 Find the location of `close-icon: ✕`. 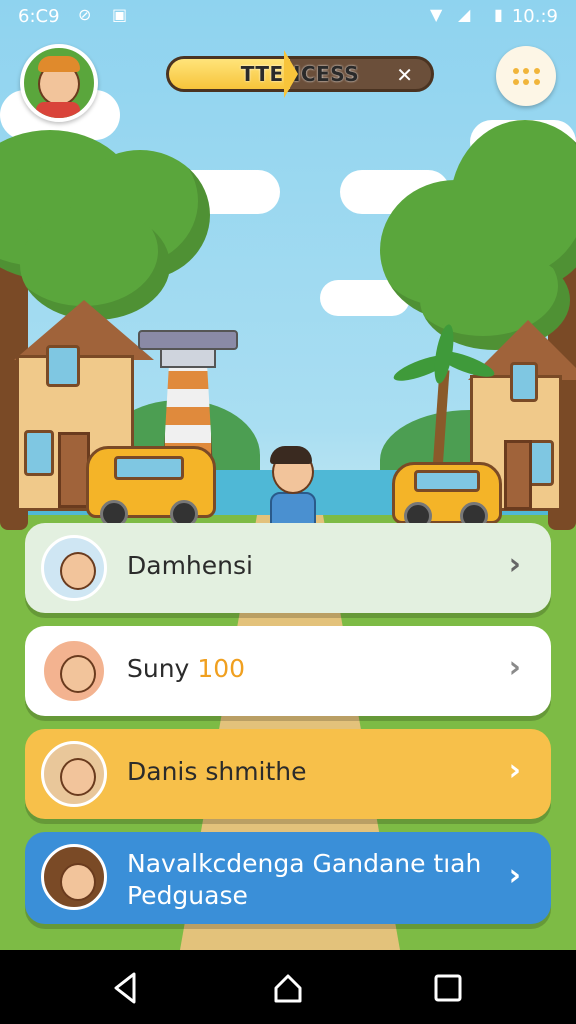

close-icon: ✕ is located at coordinates (404, 75).